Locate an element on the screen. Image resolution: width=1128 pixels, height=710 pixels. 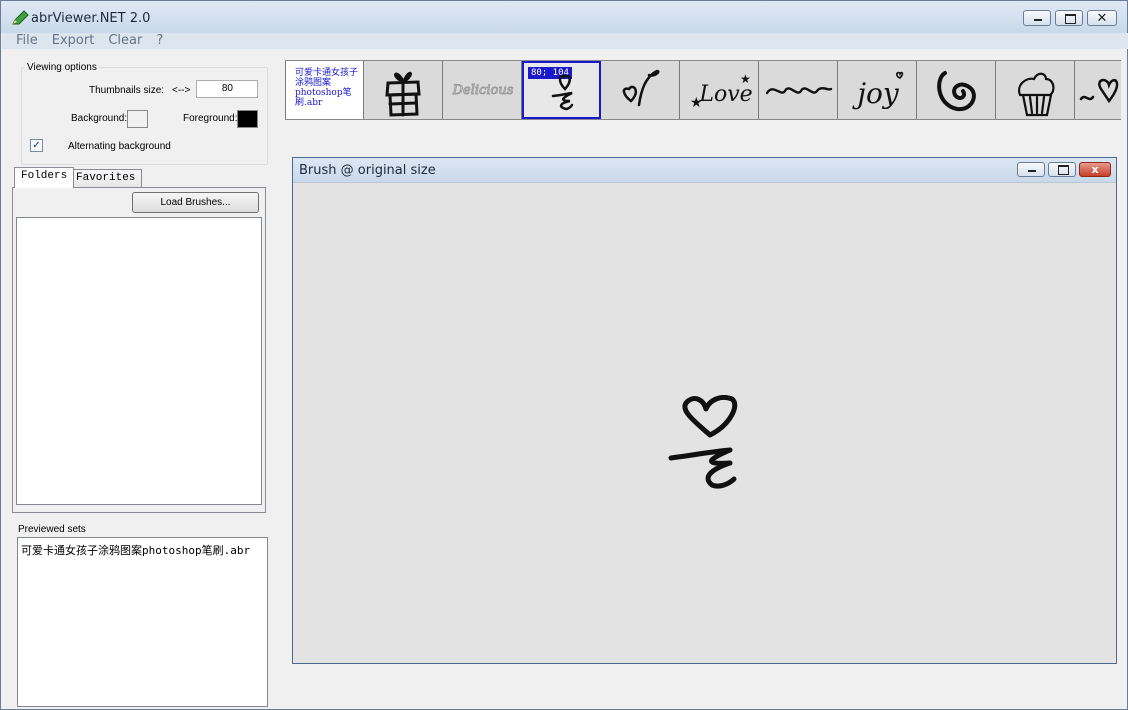
thumb-cupcake is located at coordinates (1035, 90).